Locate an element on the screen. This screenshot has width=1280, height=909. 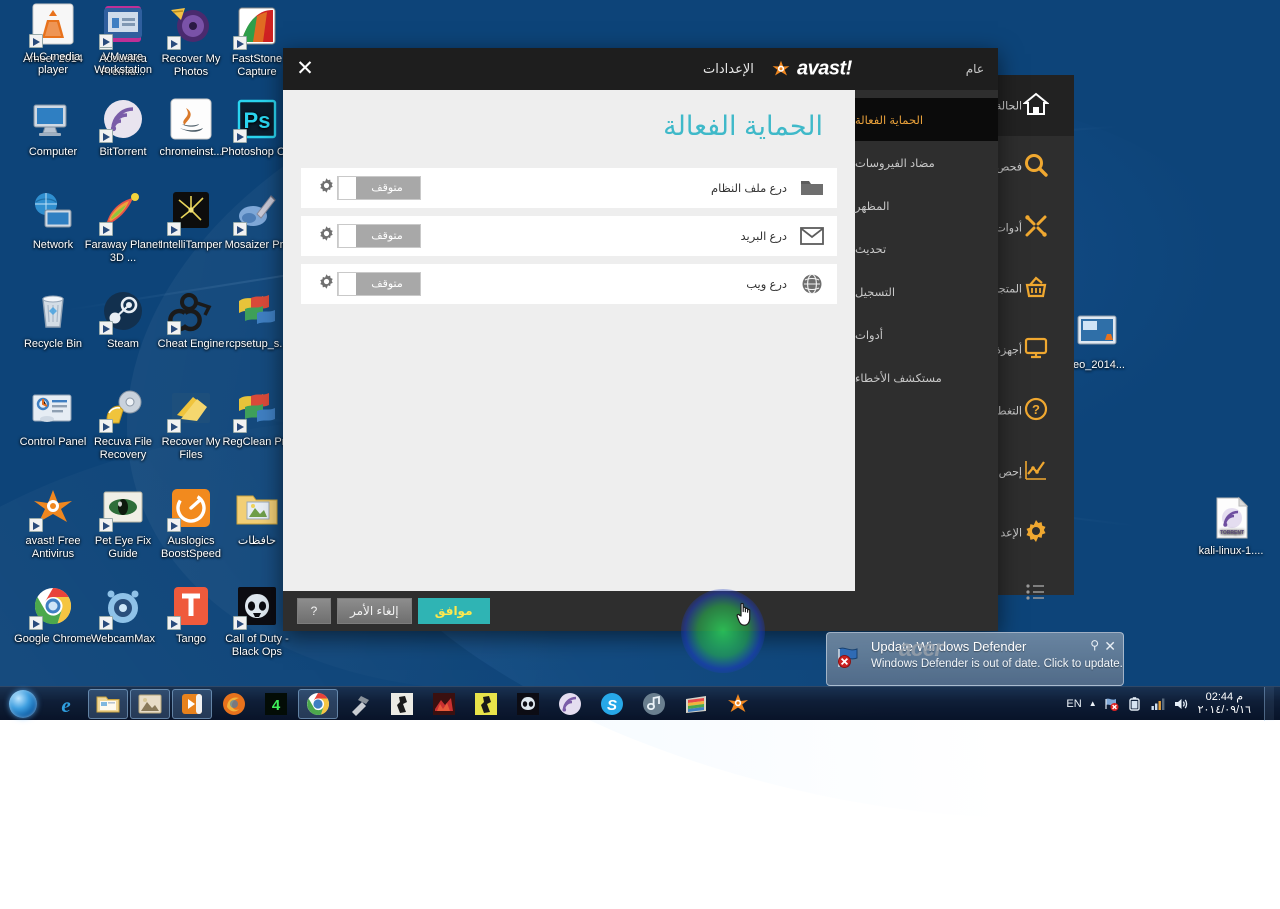
dialog-nav-item-3: تحديث is located at coordinates (926, 248).